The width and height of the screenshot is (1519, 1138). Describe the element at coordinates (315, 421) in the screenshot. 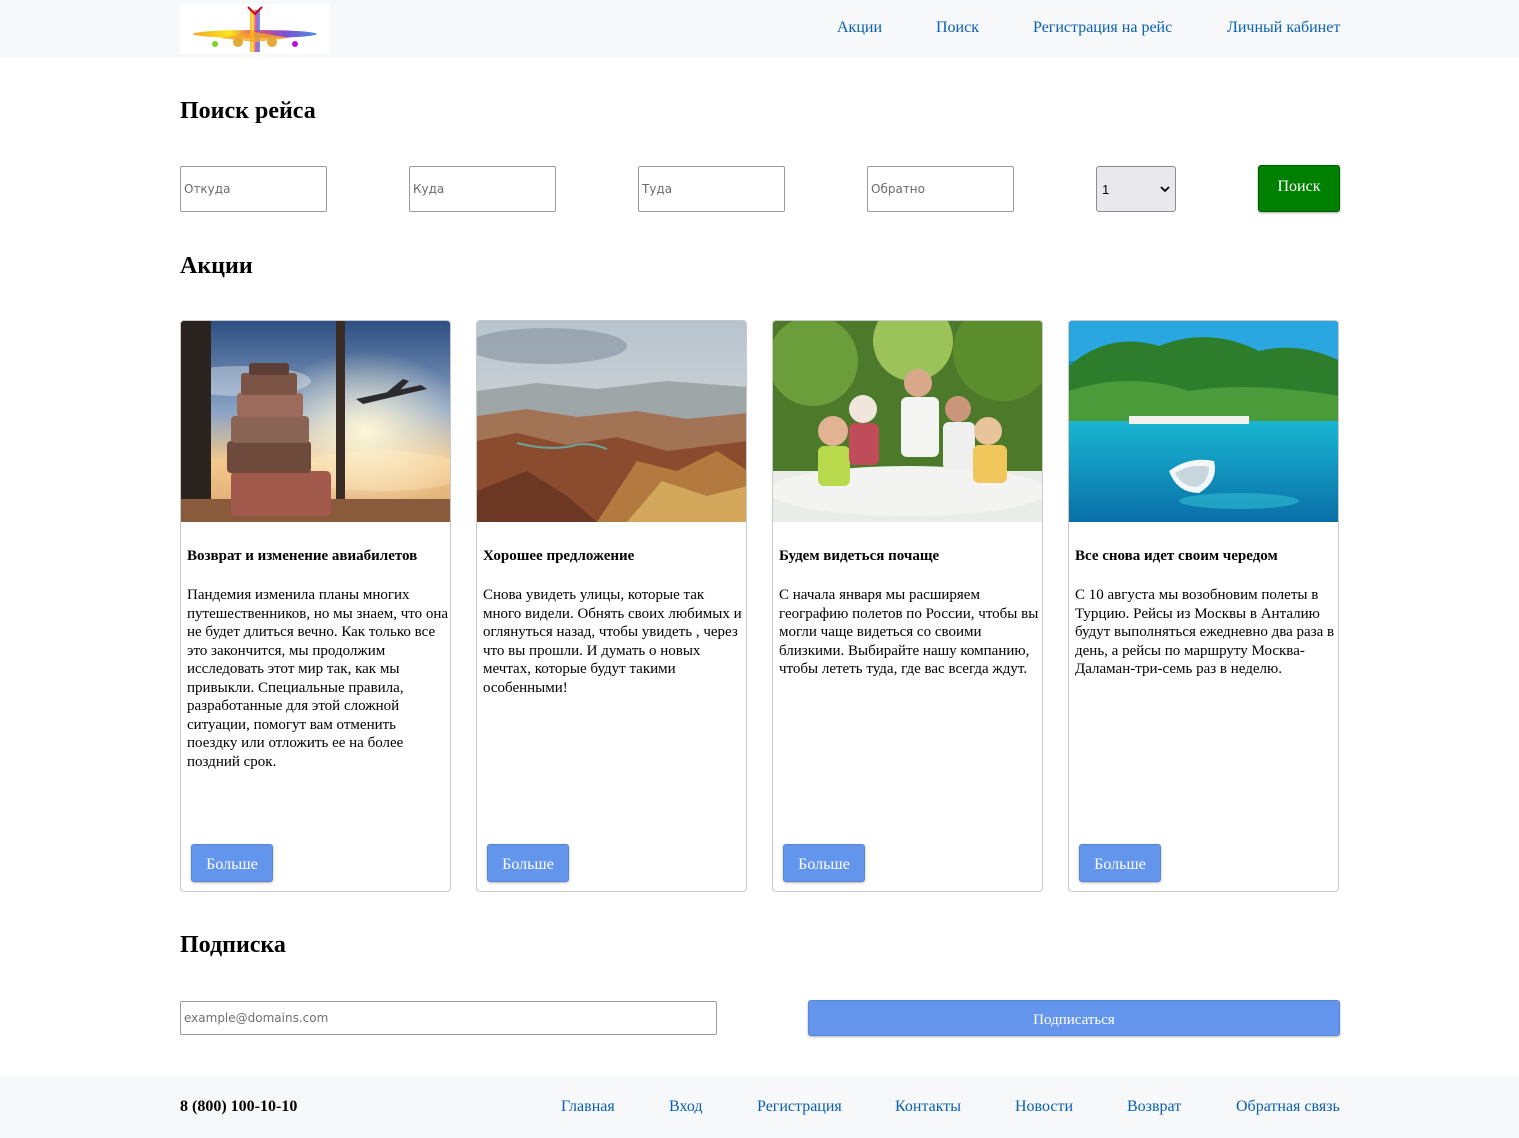

I see `promo-image-suitcases` at that location.